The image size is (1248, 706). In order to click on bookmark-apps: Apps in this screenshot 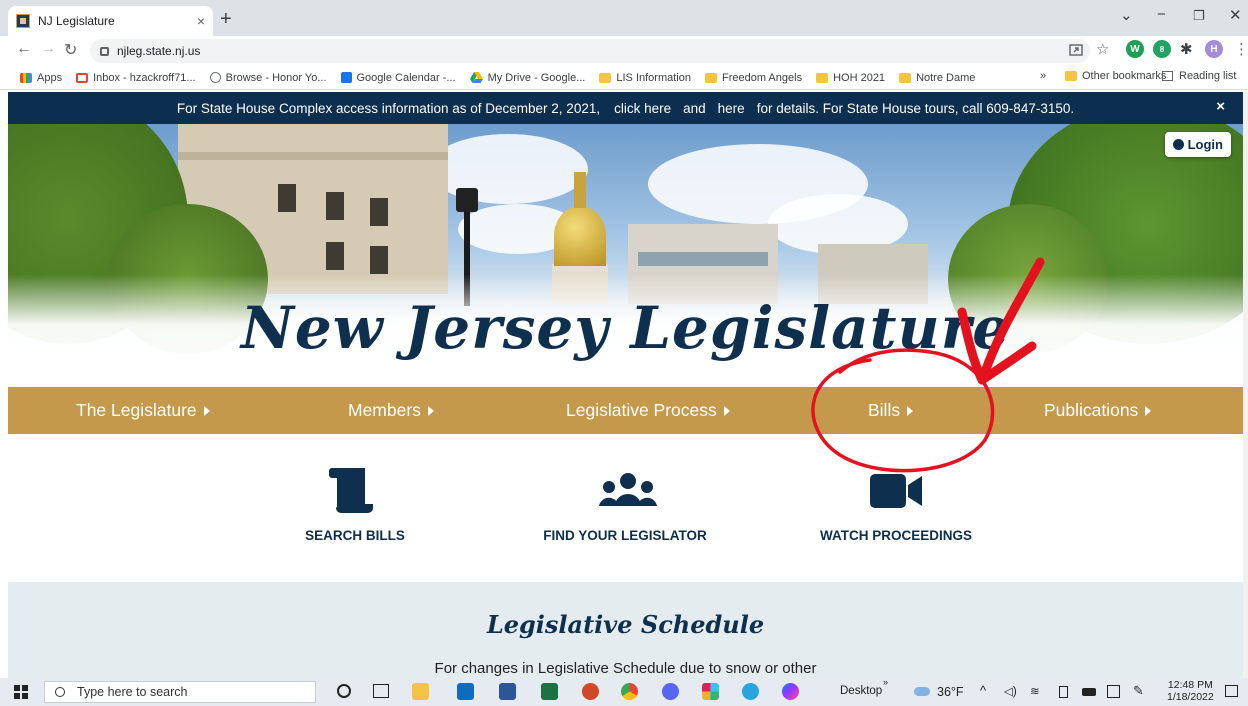, I will do `click(41, 78)`.